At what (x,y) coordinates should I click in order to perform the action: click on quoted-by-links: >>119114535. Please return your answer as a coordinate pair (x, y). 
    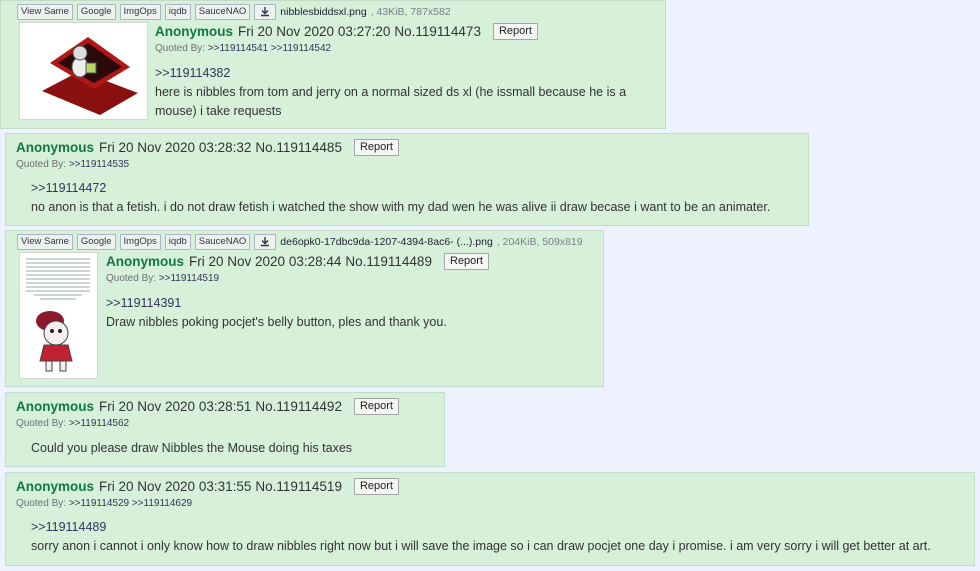
    Looking at the image, I should click on (99, 164).